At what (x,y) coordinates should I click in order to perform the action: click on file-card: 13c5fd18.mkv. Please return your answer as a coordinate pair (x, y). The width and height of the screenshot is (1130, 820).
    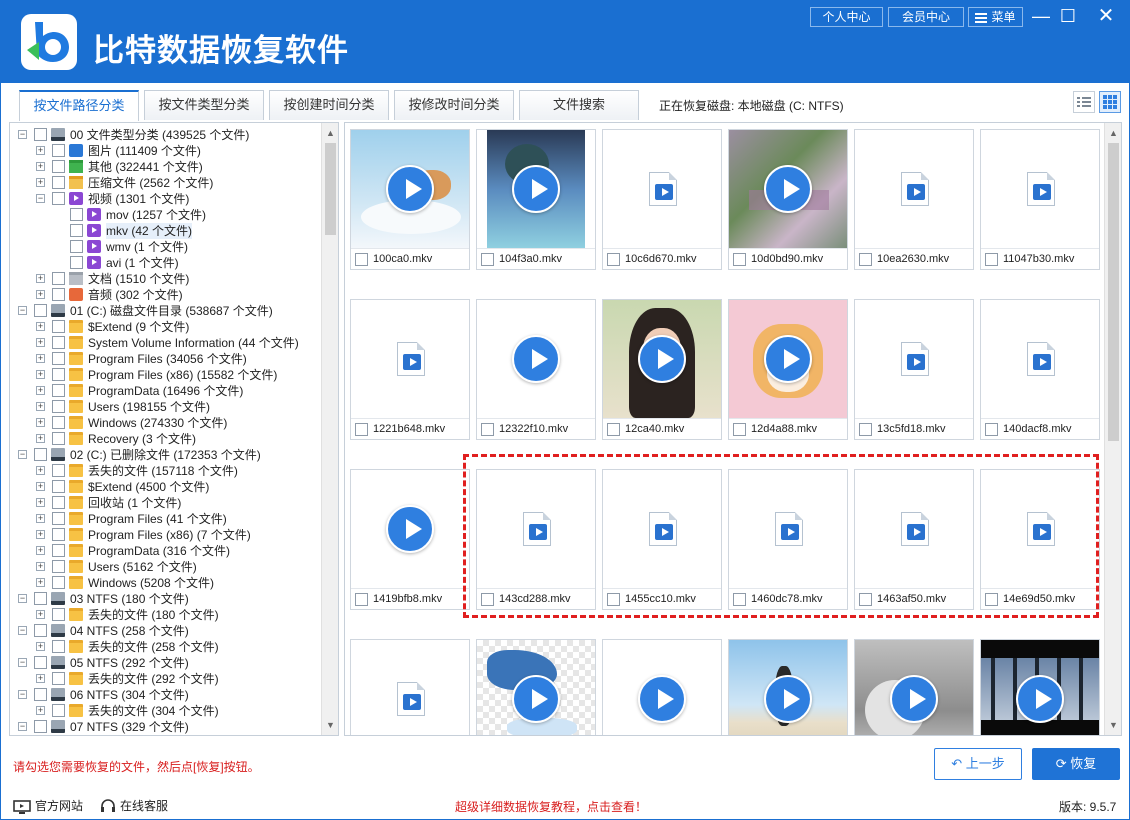
    Looking at the image, I should click on (914, 369).